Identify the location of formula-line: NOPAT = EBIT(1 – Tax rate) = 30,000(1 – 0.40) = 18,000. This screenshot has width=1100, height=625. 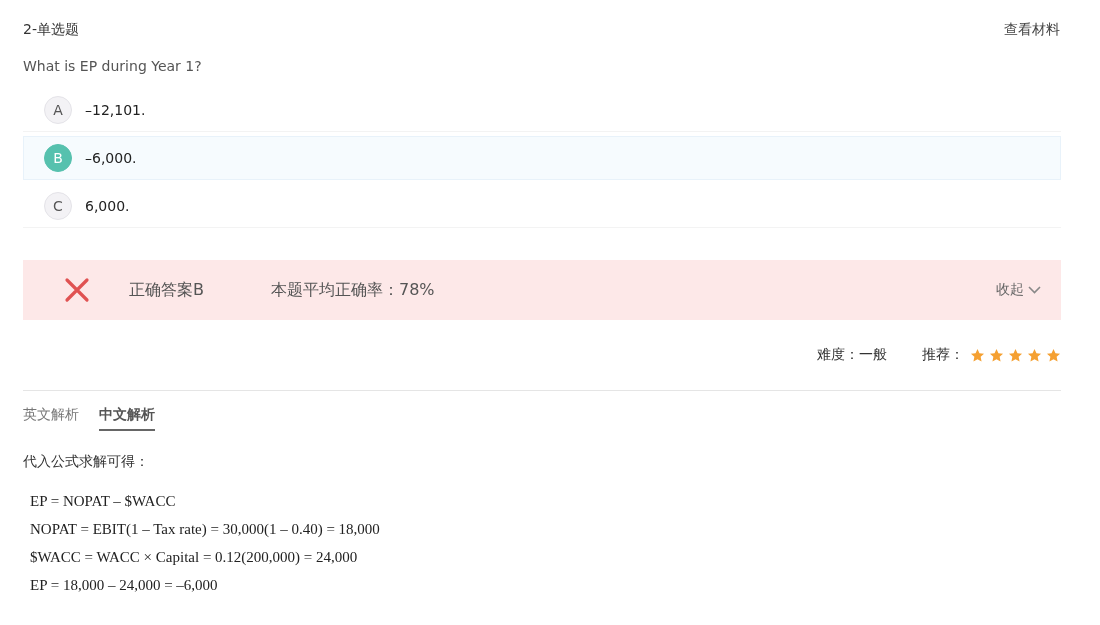
(205, 529).